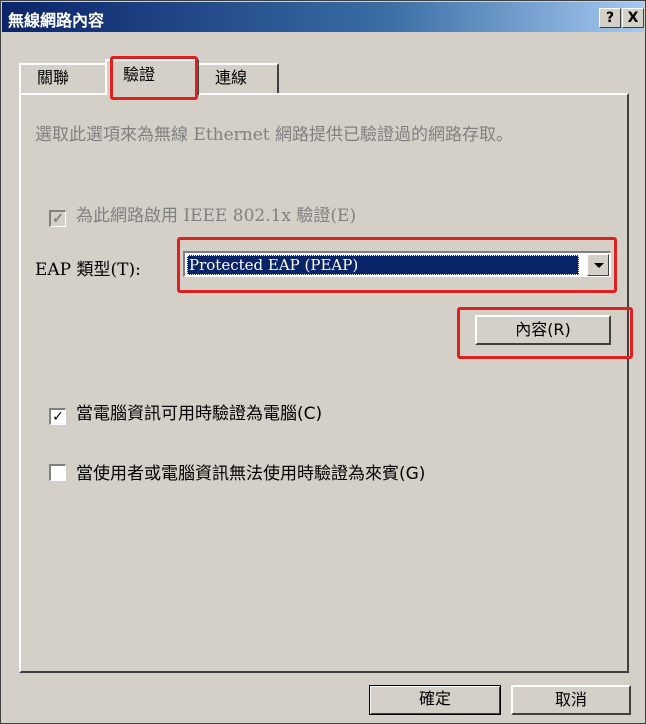 This screenshot has height=724, width=646. I want to click on chevron-down-icon, so click(599, 265).